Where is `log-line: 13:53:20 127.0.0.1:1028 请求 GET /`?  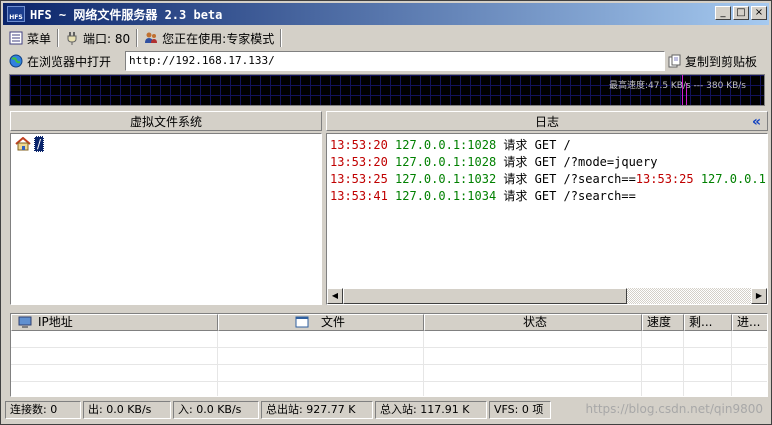 log-line: 13:53:20 127.0.0.1:1028 请求 GET / is located at coordinates (548, 145).